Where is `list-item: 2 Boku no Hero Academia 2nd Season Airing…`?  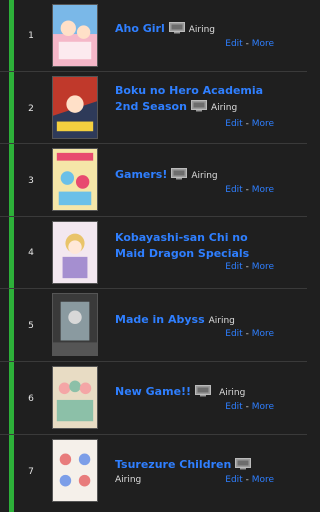 list-item: 2 Boku no Hero Academia 2nd Season Airing… is located at coordinates (153, 108).